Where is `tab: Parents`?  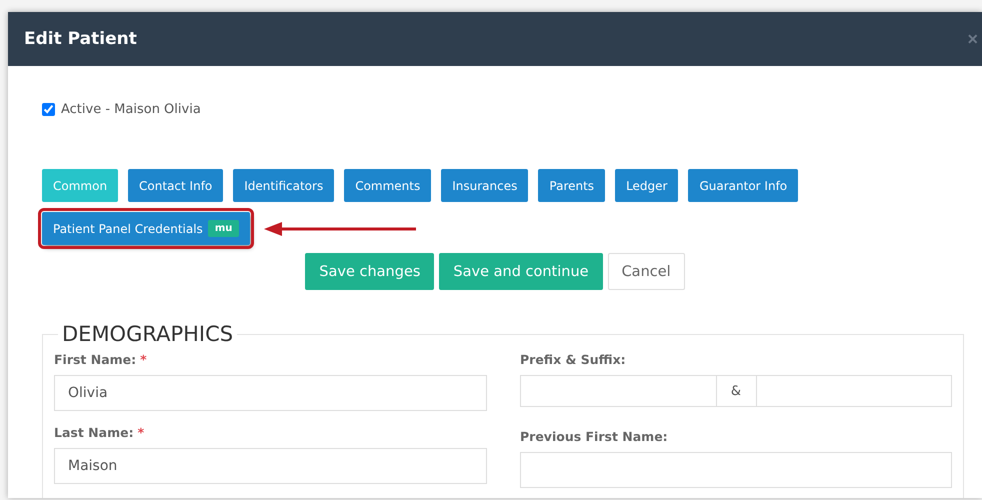
tab: Parents is located at coordinates (572, 185).